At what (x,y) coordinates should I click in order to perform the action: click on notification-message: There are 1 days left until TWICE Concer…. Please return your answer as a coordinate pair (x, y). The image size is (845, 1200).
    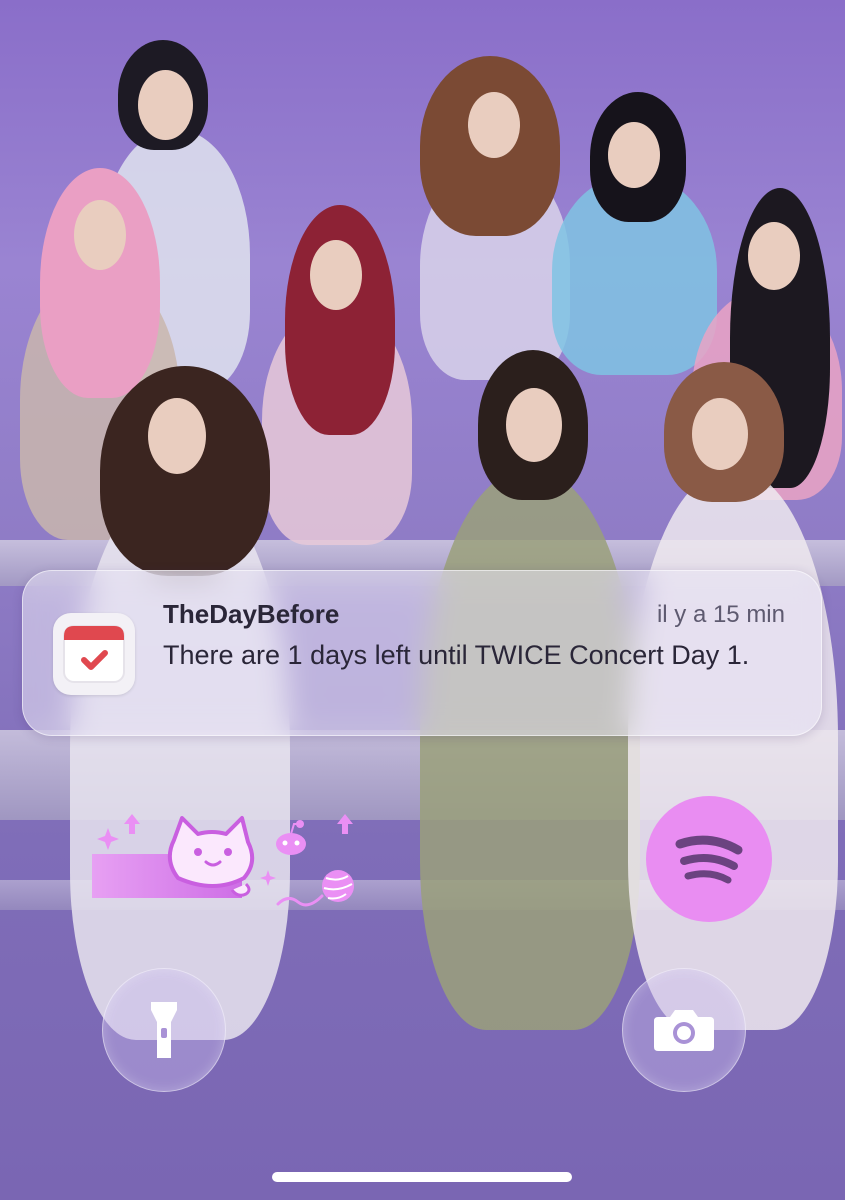
    Looking at the image, I should click on (456, 655).